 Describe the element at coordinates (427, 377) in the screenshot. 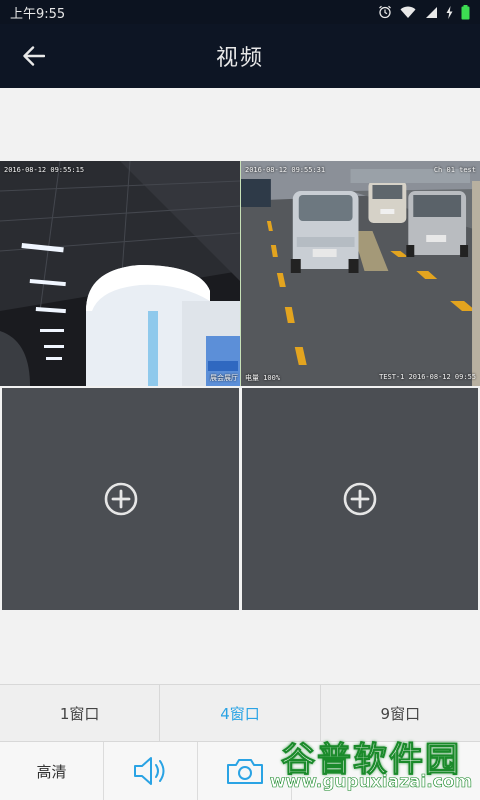

I see `video-cell-2-device-time: TEST-1 2016-08-12 09:55` at that location.